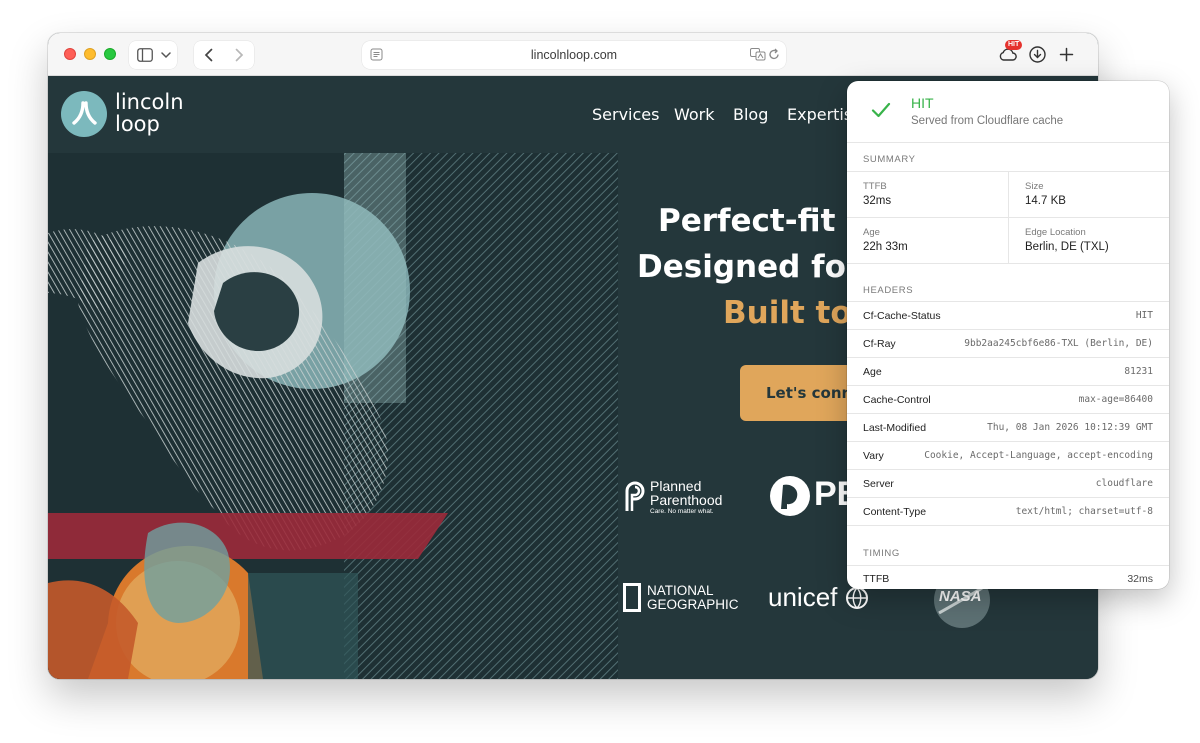 The width and height of the screenshot is (1200, 743). I want to click on header-name: Content-Type, so click(895, 512).